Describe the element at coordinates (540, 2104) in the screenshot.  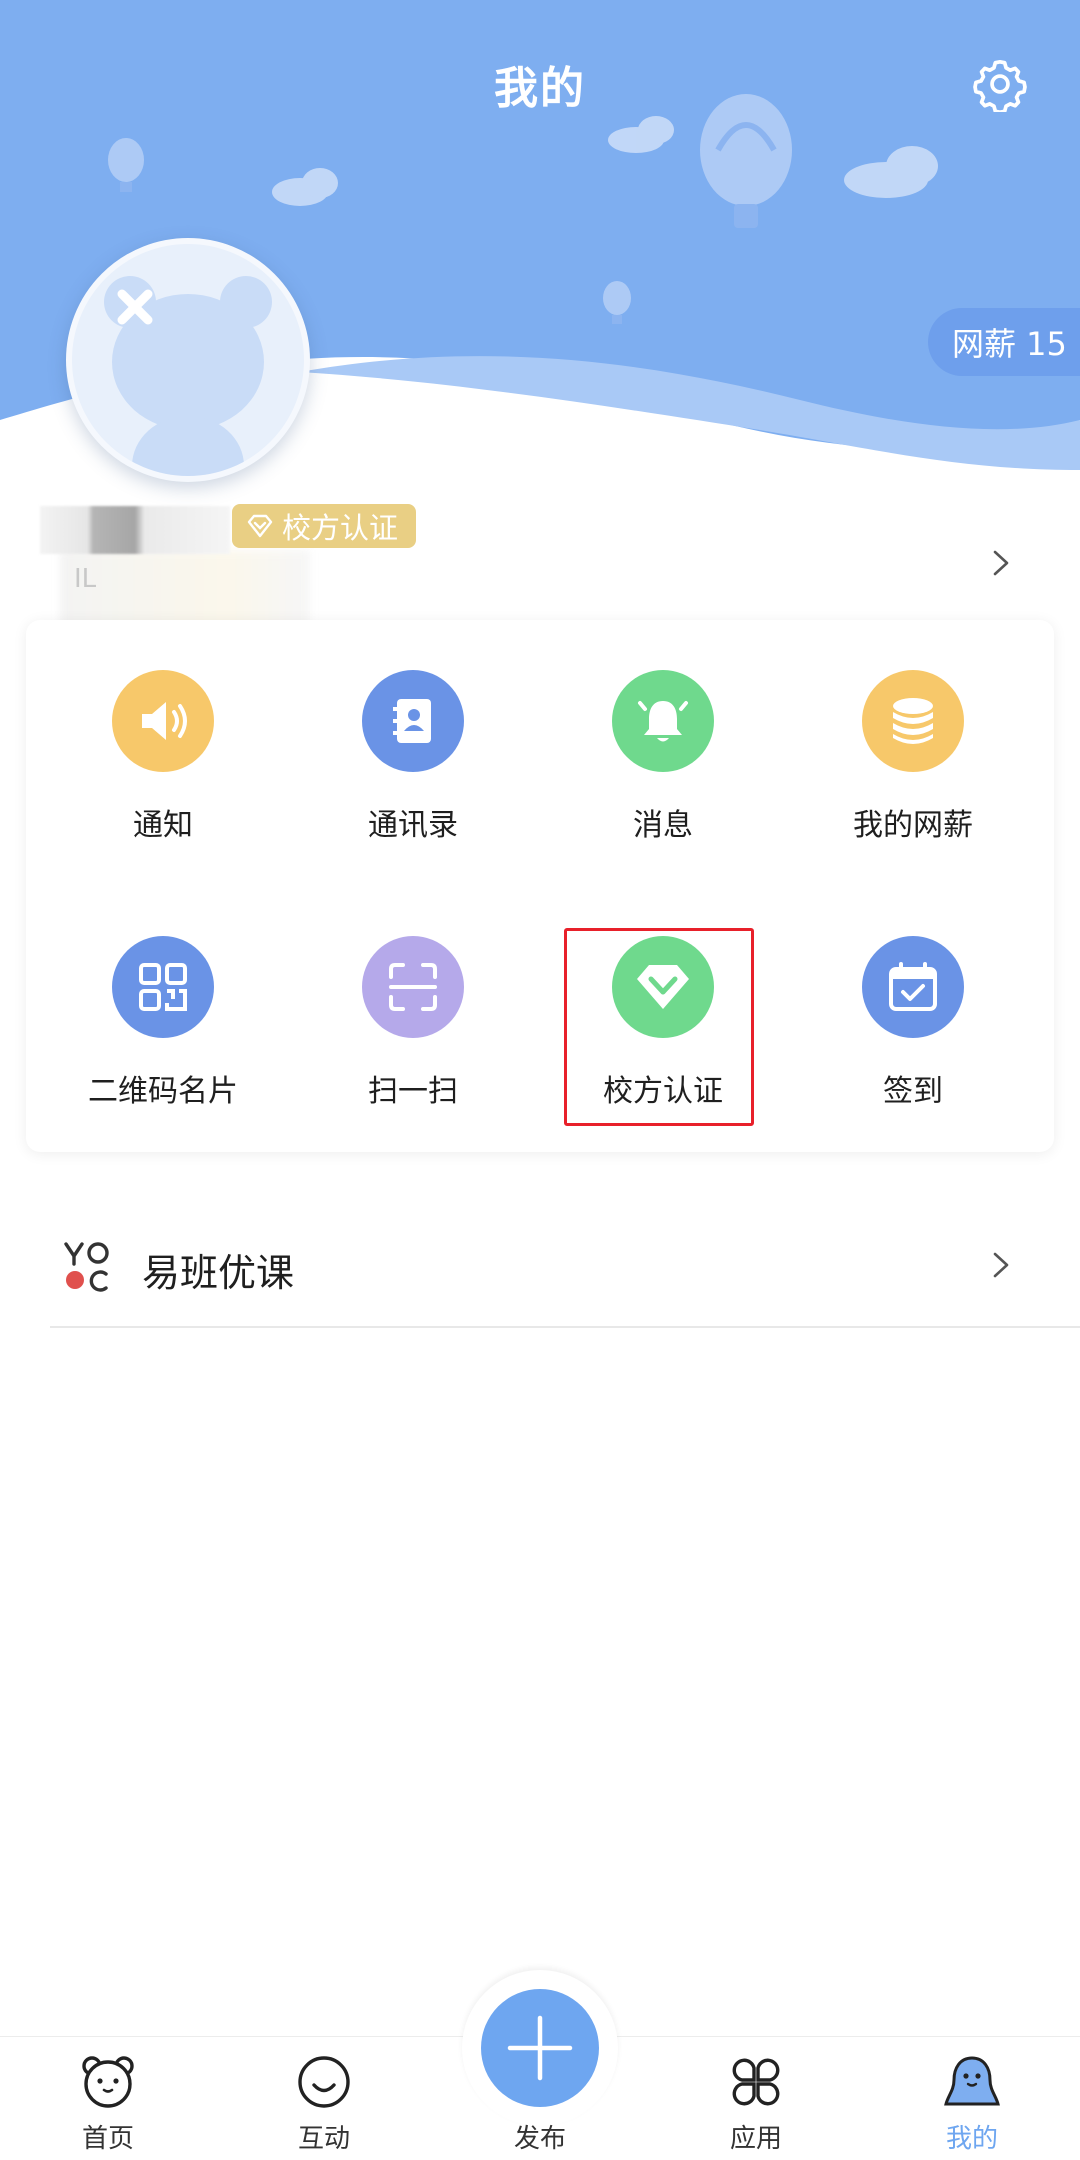
I see `tab-publish: 发布` at that location.